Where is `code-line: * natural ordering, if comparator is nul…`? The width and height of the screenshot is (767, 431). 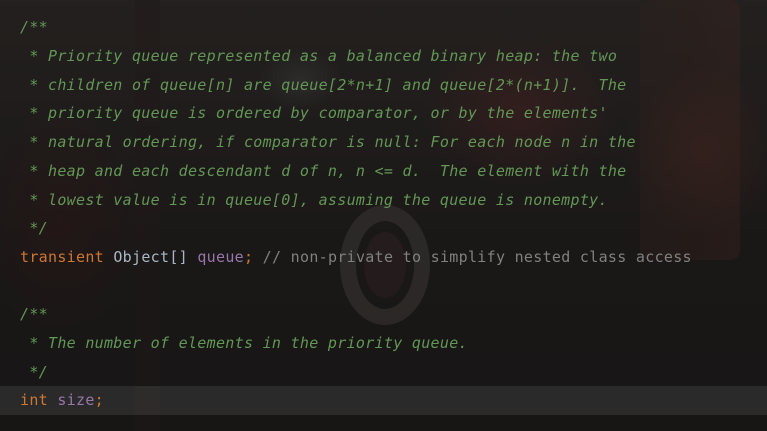 code-line: * natural ordering, if comparator is nul… is located at coordinates (328, 142).